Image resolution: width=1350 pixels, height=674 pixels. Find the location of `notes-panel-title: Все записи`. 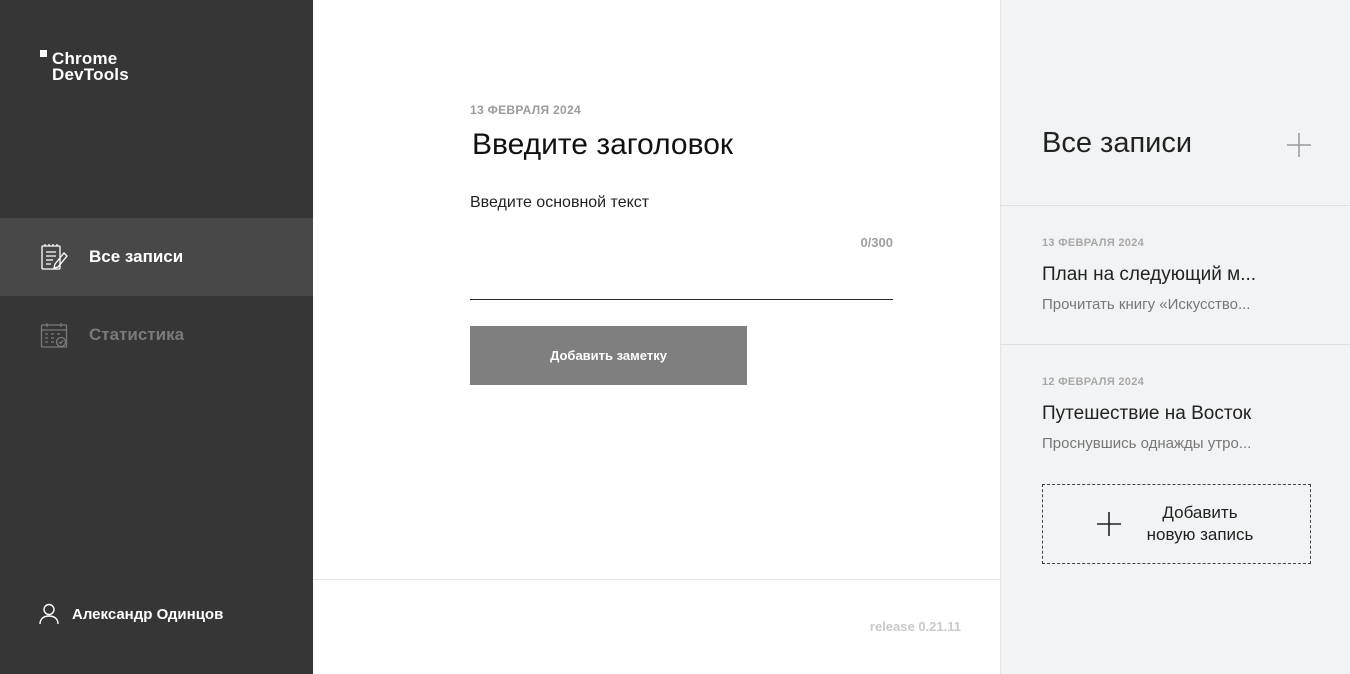

notes-panel-title: Все записи is located at coordinates (1117, 143).